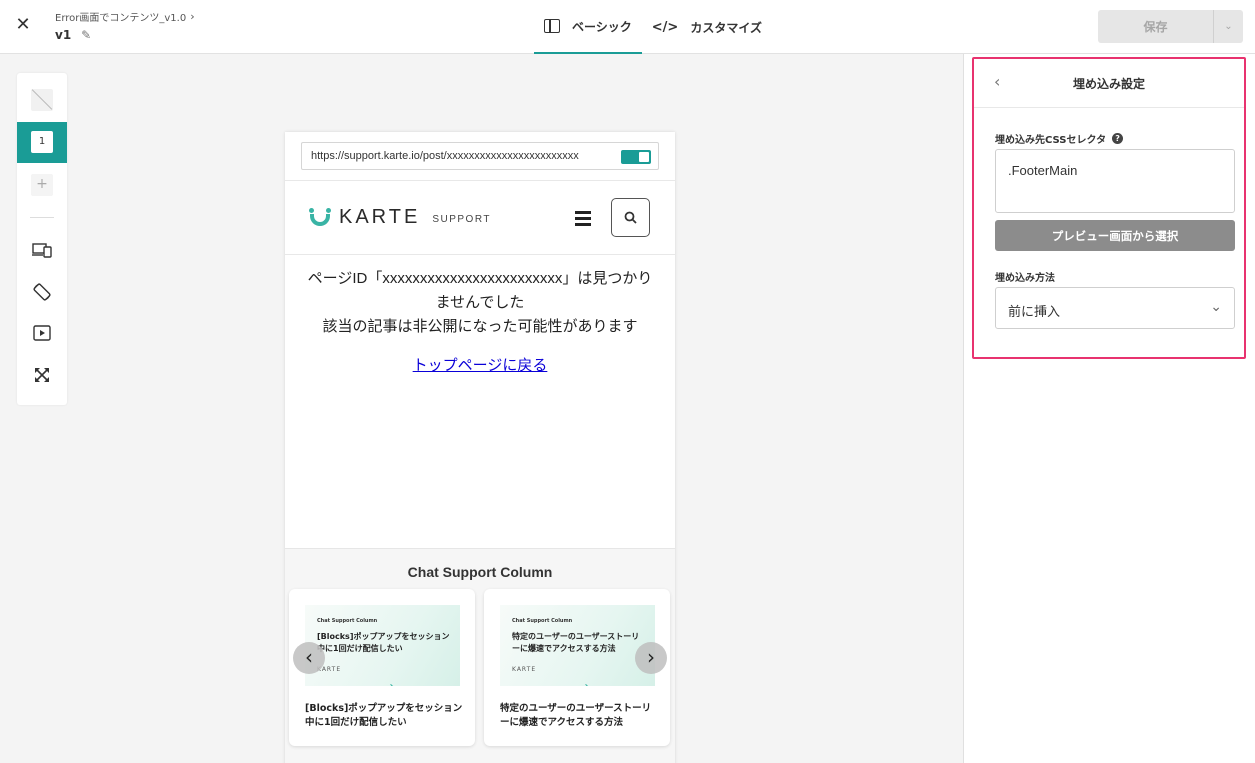  Describe the element at coordinates (192, 16) in the screenshot. I see `chevron-right-icon: ›` at that location.